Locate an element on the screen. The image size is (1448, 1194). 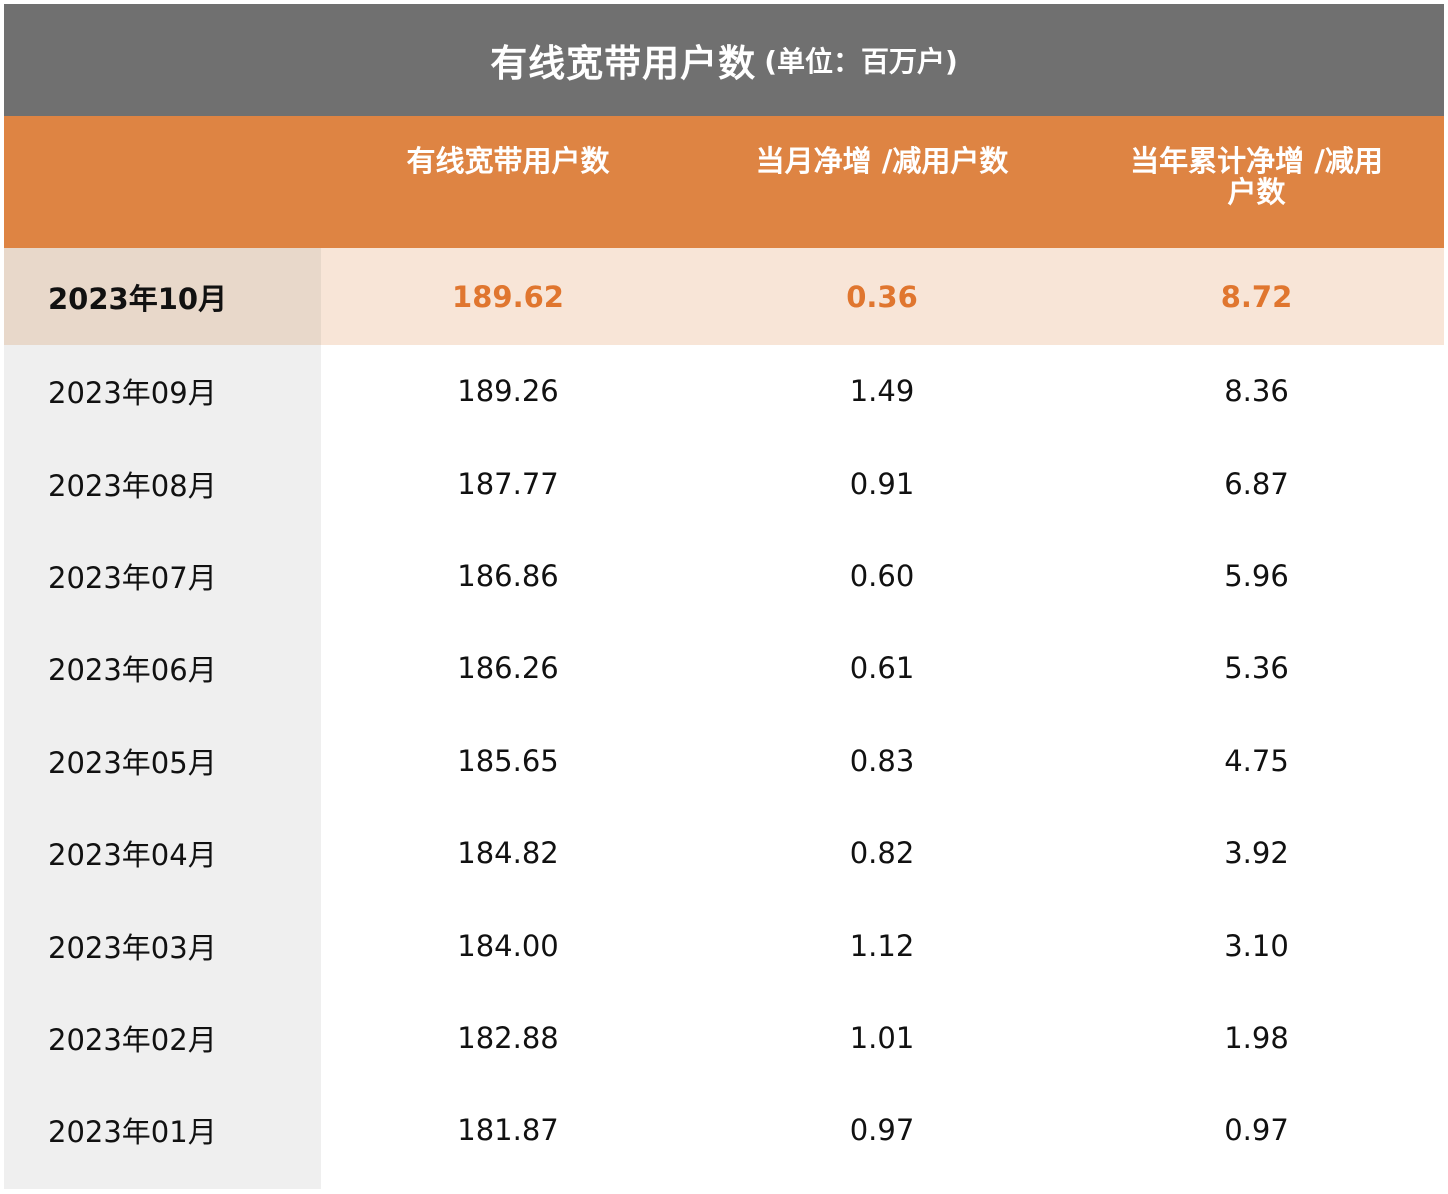
monthly-change-cell: 1.12 is located at coordinates (882, 945).